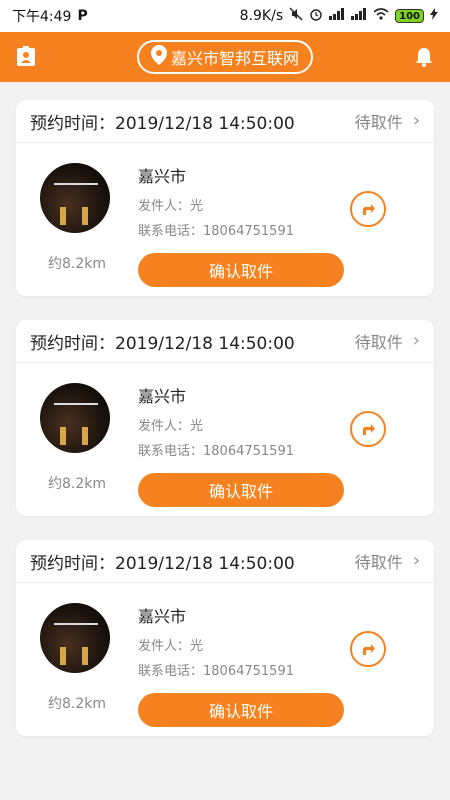 The width and height of the screenshot is (450, 800). What do you see at coordinates (381, 16) in the screenshot?
I see `wifi-icon` at bounding box center [381, 16].